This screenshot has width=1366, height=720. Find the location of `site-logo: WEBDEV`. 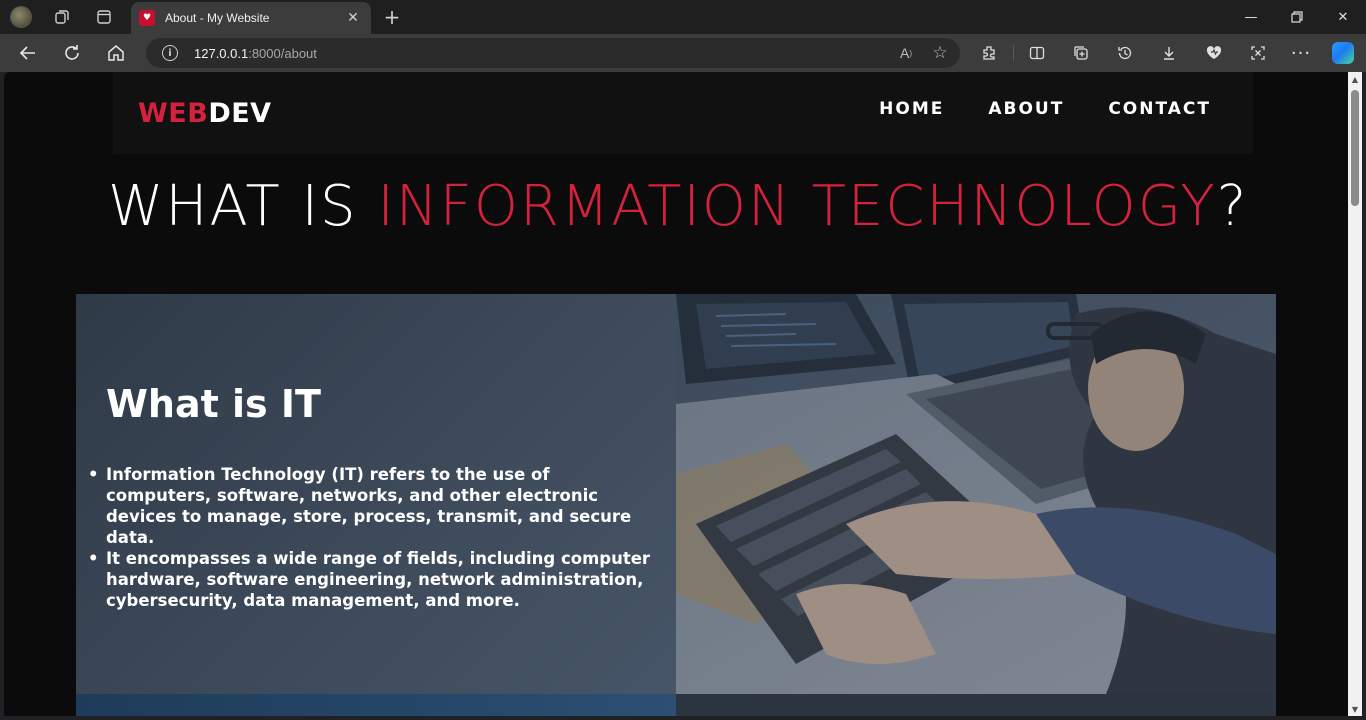

site-logo: WEBDEV is located at coordinates (205, 113).